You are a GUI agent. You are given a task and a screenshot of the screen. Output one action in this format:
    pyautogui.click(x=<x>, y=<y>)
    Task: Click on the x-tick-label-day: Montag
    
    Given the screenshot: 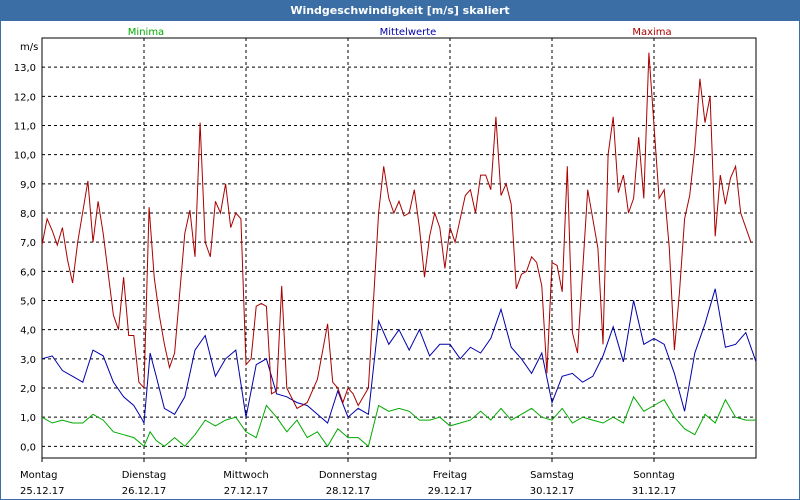 What is the action you would take?
    pyautogui.click(x=38, y=475)
    